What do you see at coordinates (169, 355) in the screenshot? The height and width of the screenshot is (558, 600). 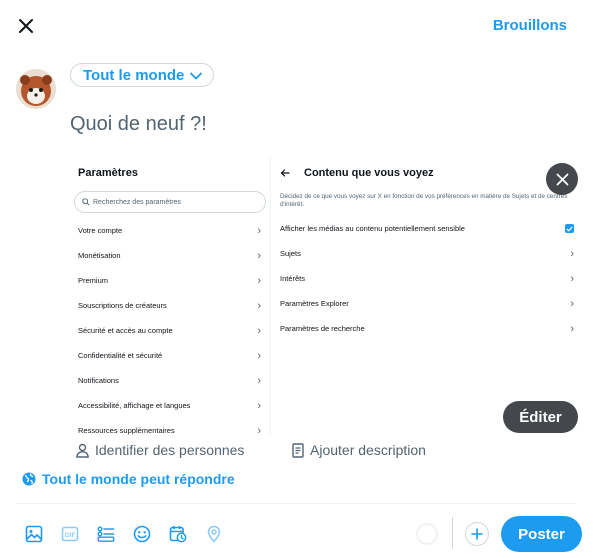 I see `list-item: Confidentialité et sécurité ›` at bounding box center [169, 355].